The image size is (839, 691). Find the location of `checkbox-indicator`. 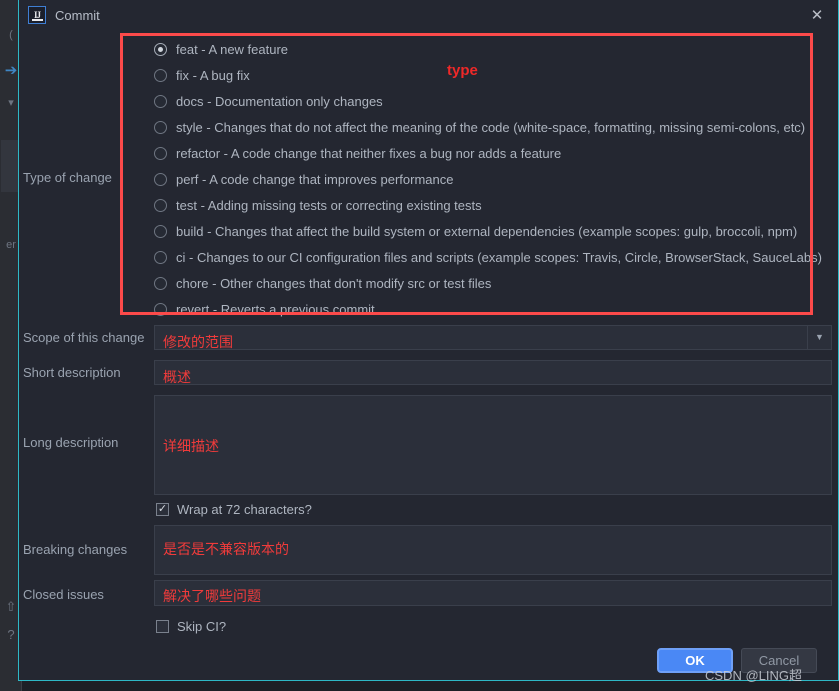

checkbox-indicator is located at coordinates (162, 626).